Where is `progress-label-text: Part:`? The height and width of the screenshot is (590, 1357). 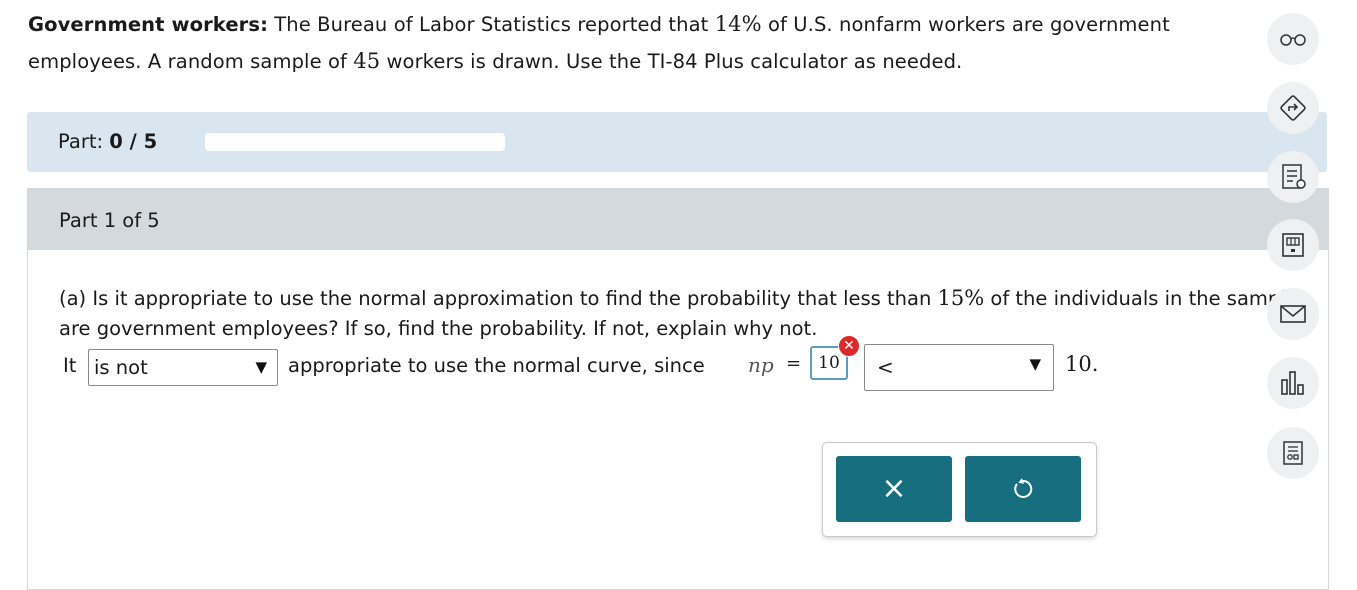 progress-label-text: Part: is located at coordinates (81, 141).